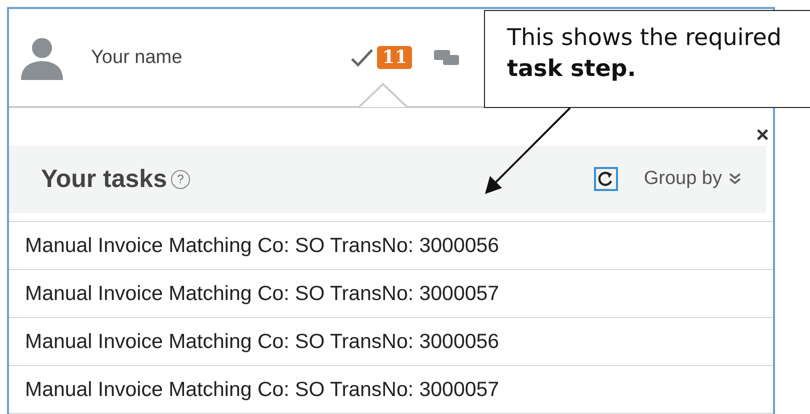 This screenshot has height=414, width=810. What do you see at coordinates (762, 135) in the screenshot?
I see `close-button: ×` at bounding box center [762, 135].